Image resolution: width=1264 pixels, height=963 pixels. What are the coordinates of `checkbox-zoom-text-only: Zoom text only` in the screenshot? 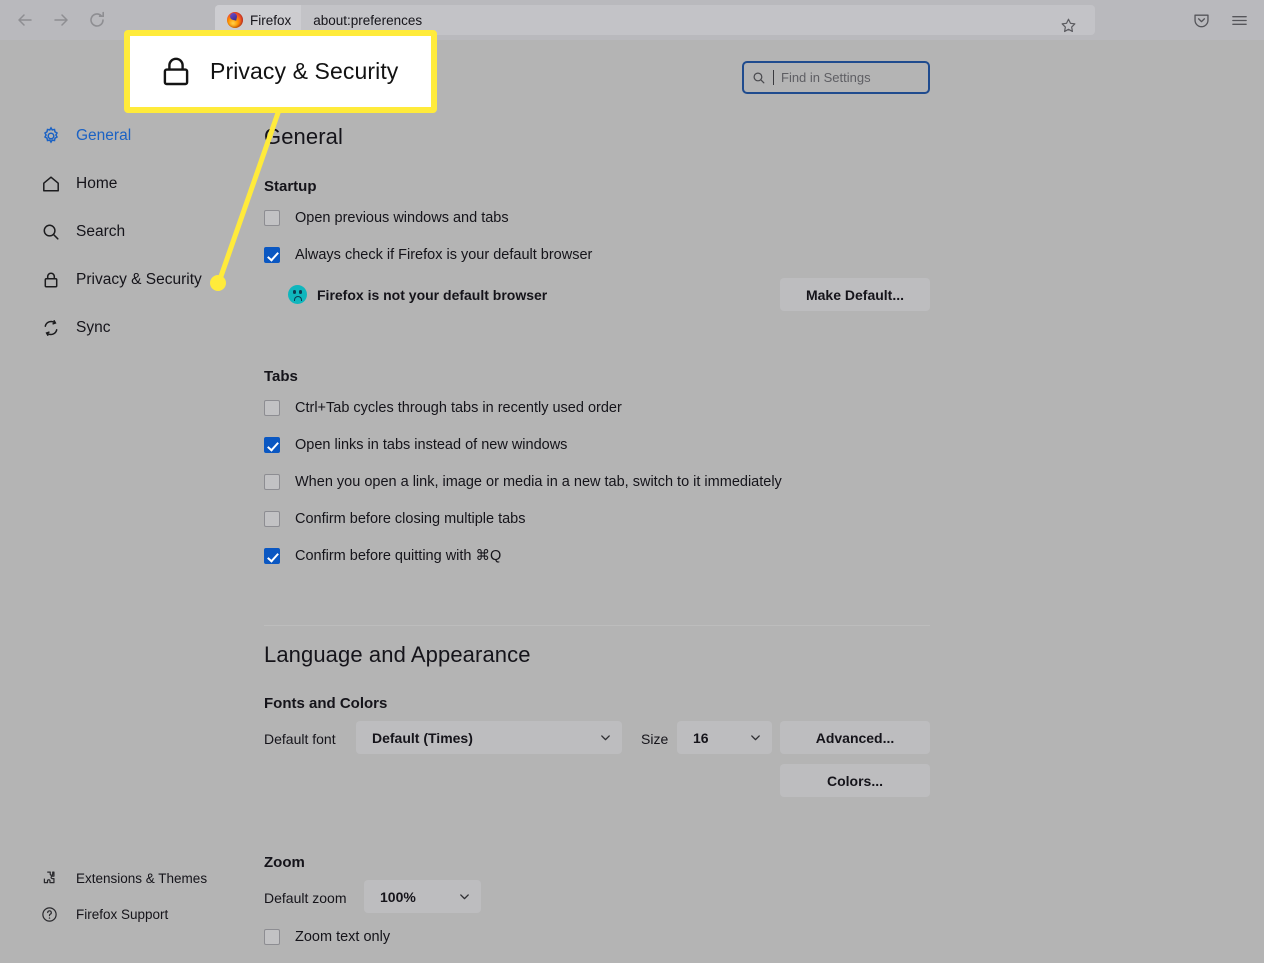 It's located at (327, 937).